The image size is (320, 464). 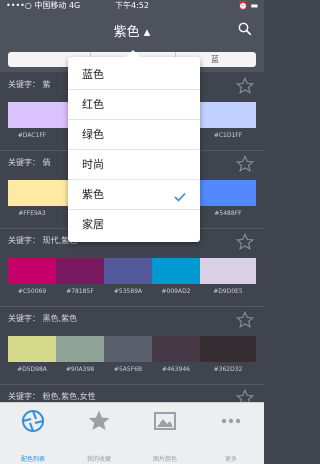 What do you see at coordinates (43, 318) in the screenshot?
I see `palette-keywords: 关键字： 黑色,紫色` at bounding box center [43, 318].